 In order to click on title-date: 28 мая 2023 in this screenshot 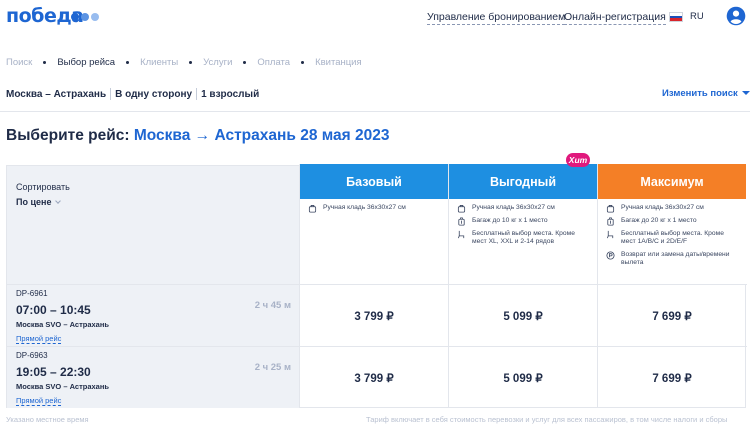, I will do `click(345, 135)`.